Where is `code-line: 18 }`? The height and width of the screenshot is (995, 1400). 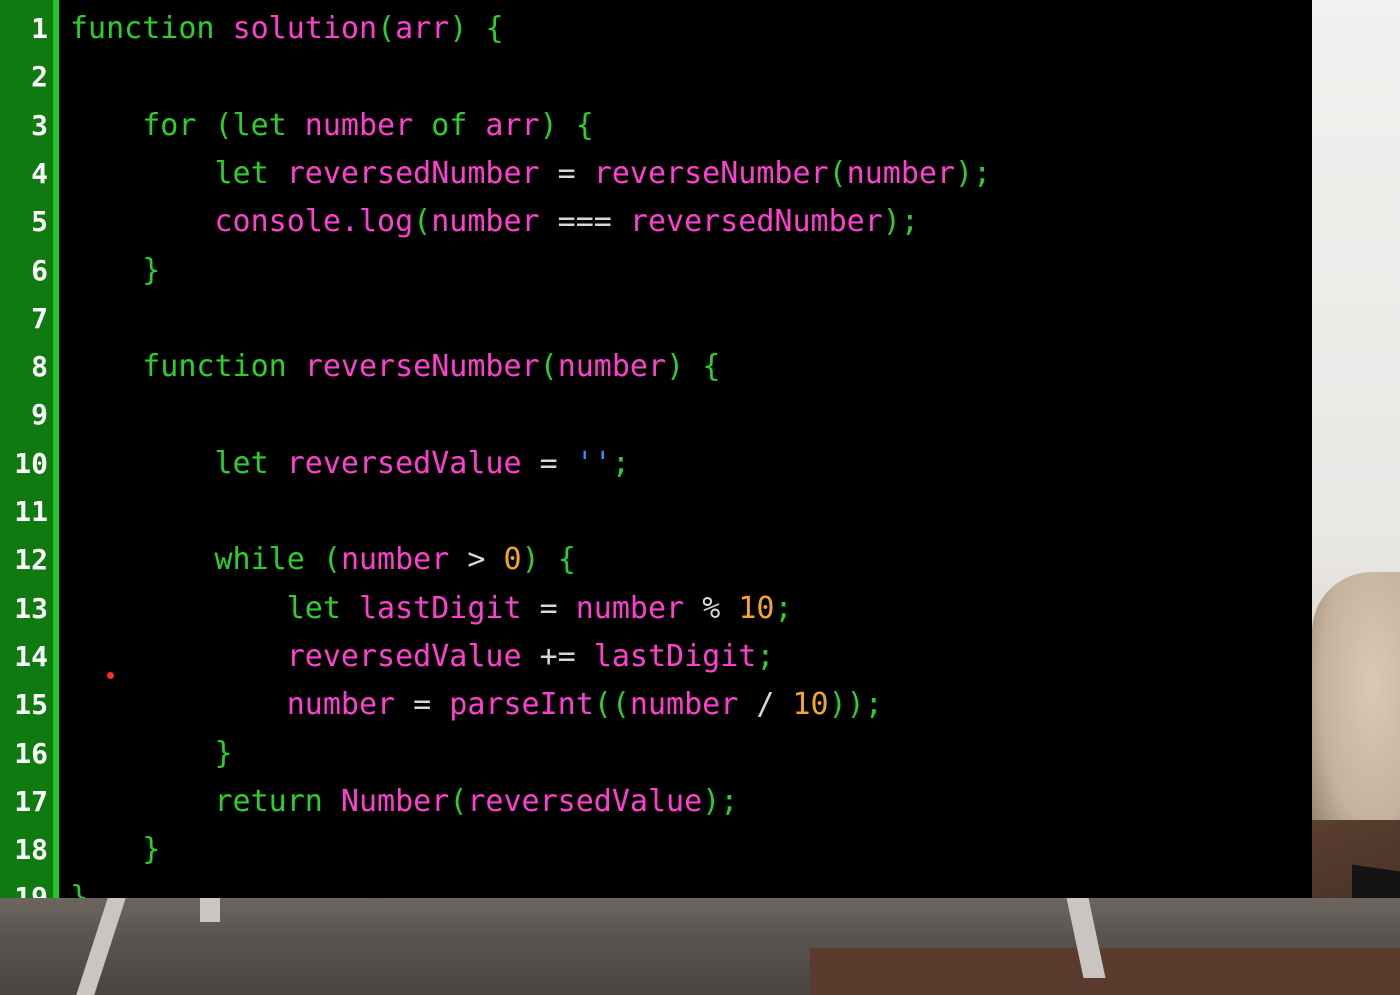
code-line: 18 } is located at coordinates (656, 850).